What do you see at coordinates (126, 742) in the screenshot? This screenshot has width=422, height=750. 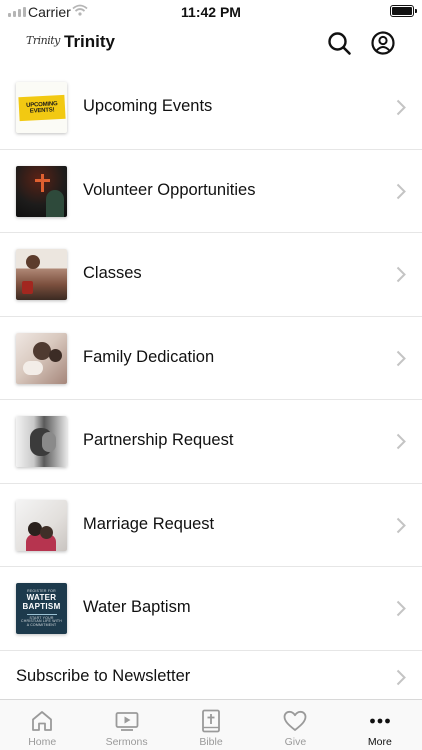 I see `tab-label: Sermons` at bounding box center [126, 742].